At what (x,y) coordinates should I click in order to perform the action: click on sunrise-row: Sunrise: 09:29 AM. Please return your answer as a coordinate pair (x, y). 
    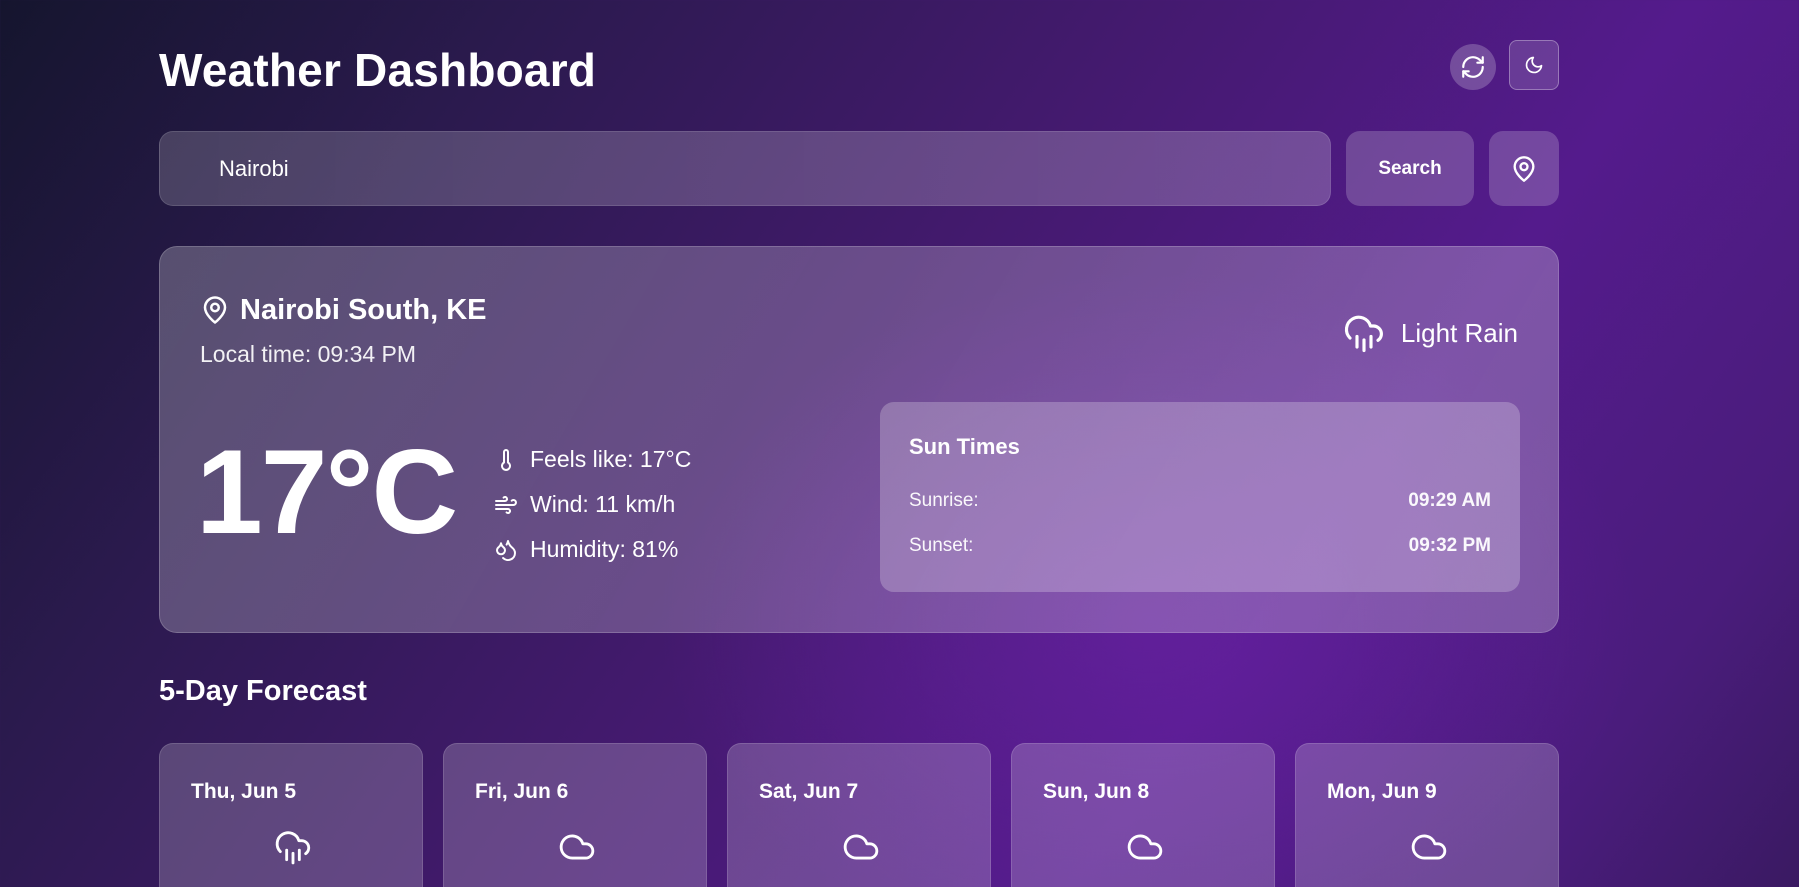
    Looking at the image, I should click on (1200, 501).